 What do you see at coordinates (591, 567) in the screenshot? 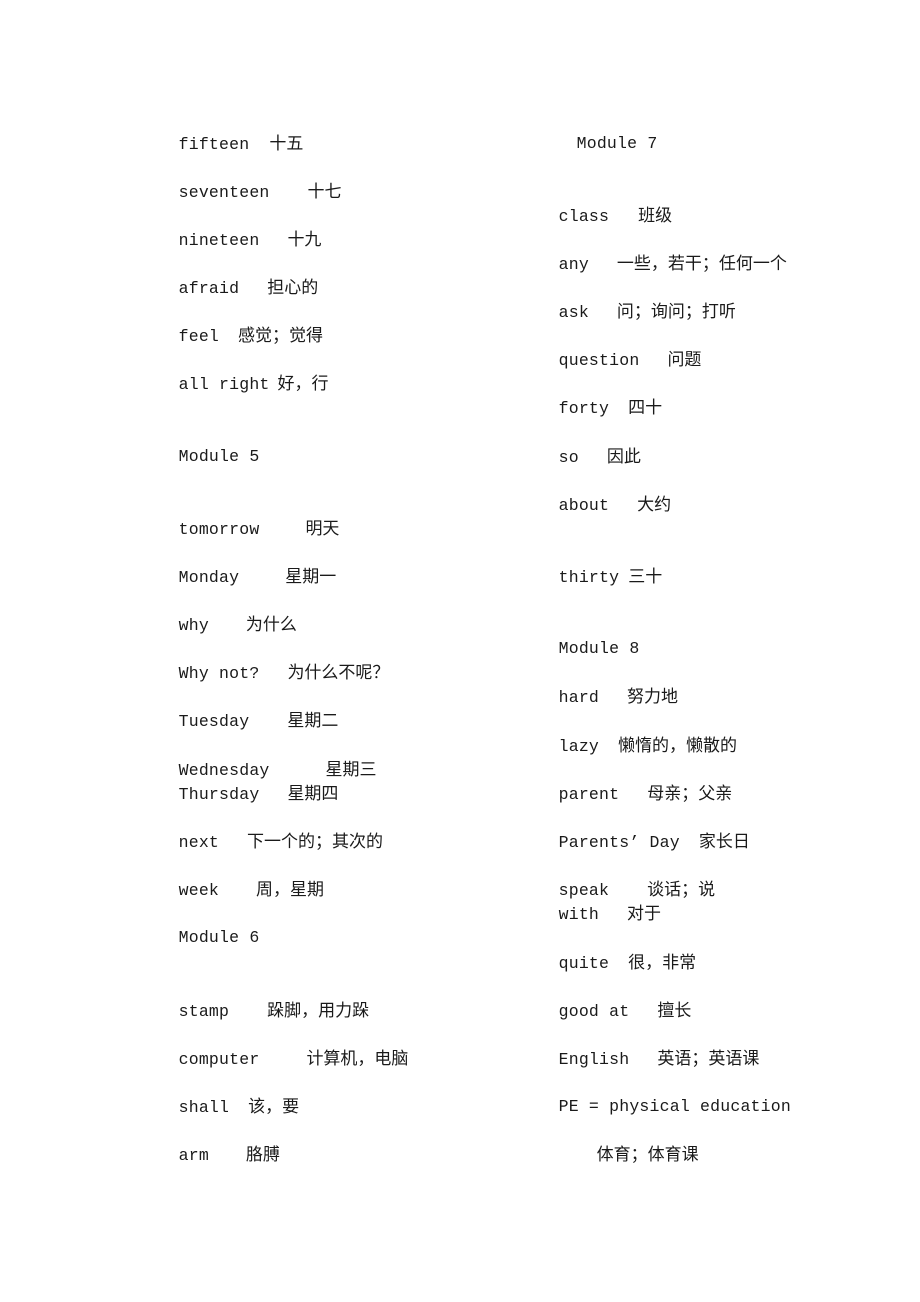
I see `vocab-entry: thirty 三十` at bounding box center [591, 567].